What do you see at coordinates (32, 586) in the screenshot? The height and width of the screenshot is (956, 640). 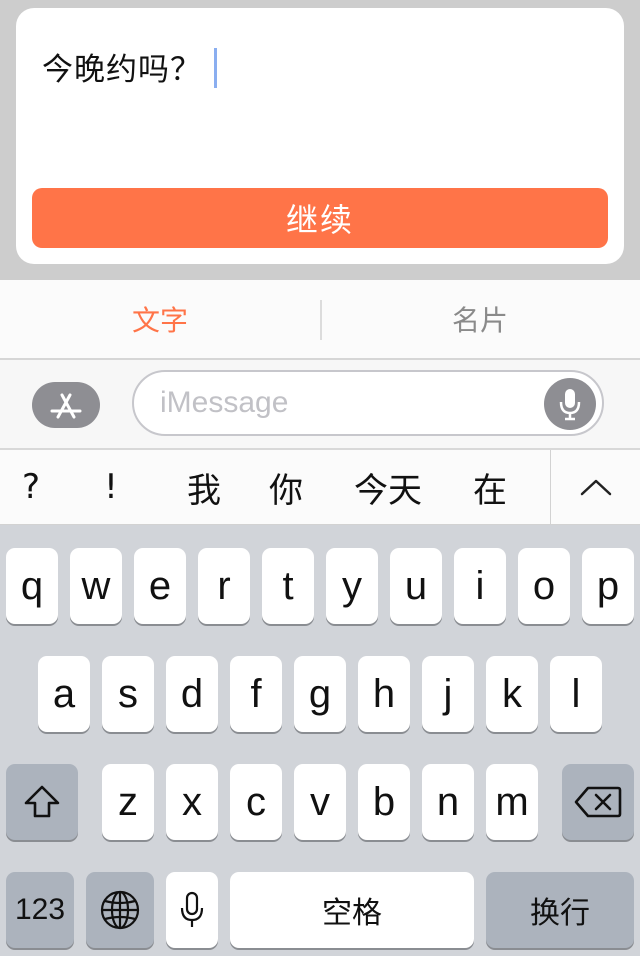 I see `key: q` at bounding box center [32, 586].